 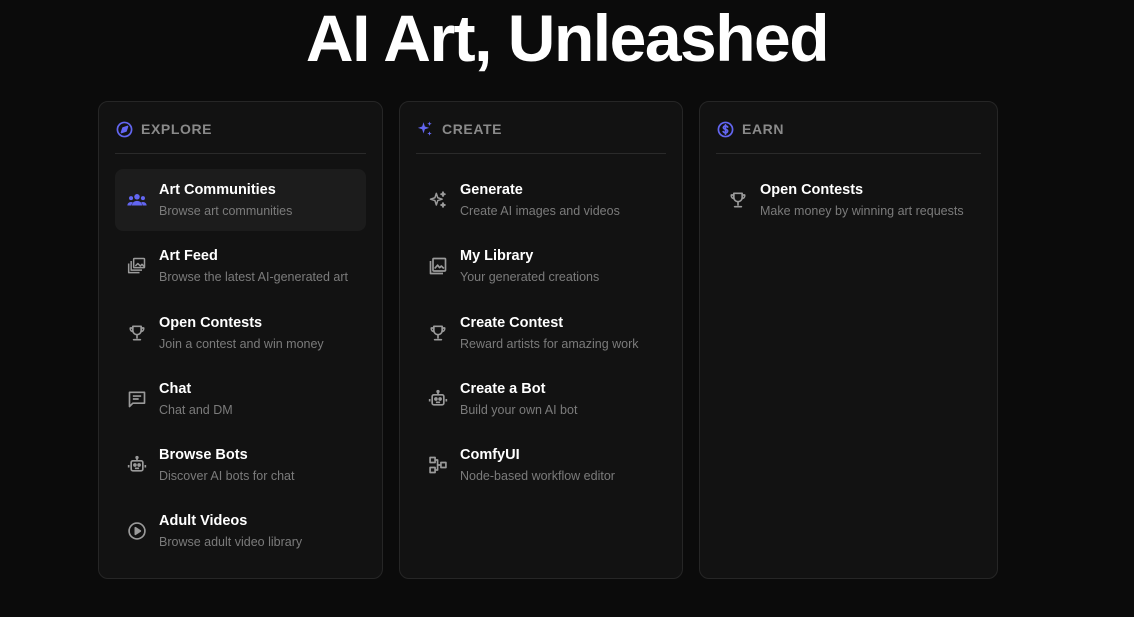 I want to click on create-title: CREATE, so click(x=472, y=129).